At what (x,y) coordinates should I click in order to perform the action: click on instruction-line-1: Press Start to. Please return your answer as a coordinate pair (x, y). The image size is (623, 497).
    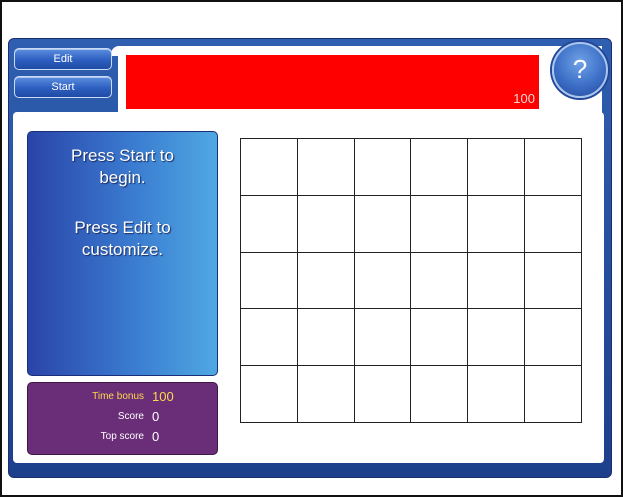
    Looking at the image, I should click on (122, 155).